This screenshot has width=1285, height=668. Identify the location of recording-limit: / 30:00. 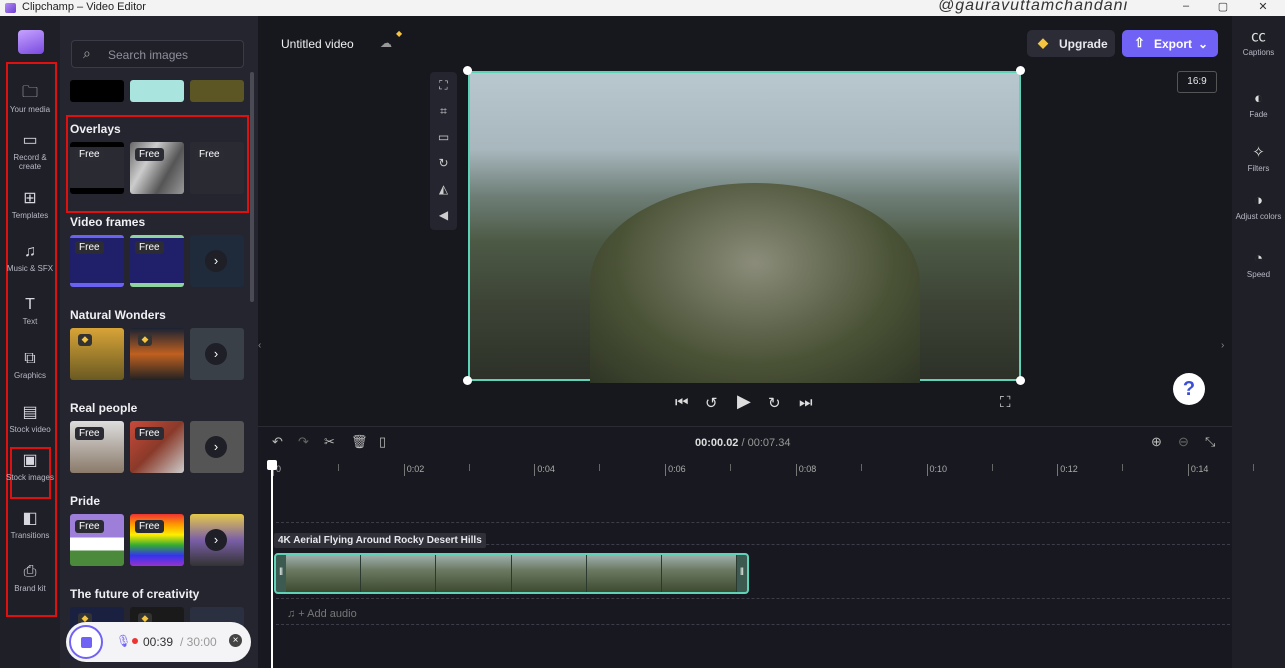
(198, 642).